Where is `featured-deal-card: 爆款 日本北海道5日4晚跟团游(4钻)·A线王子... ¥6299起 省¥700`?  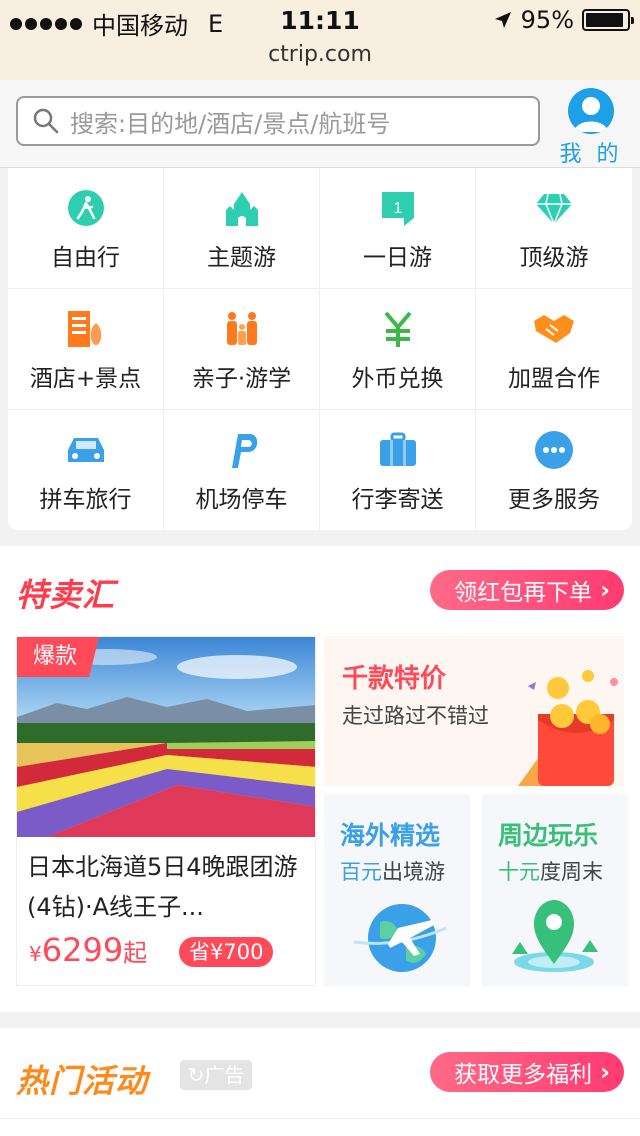
featured-deal-card: 爆款 日本北海道5日4晚跟团游(4钻)·A线王子... ¥6299起 省¥700 is located at coordinates (166, 811).